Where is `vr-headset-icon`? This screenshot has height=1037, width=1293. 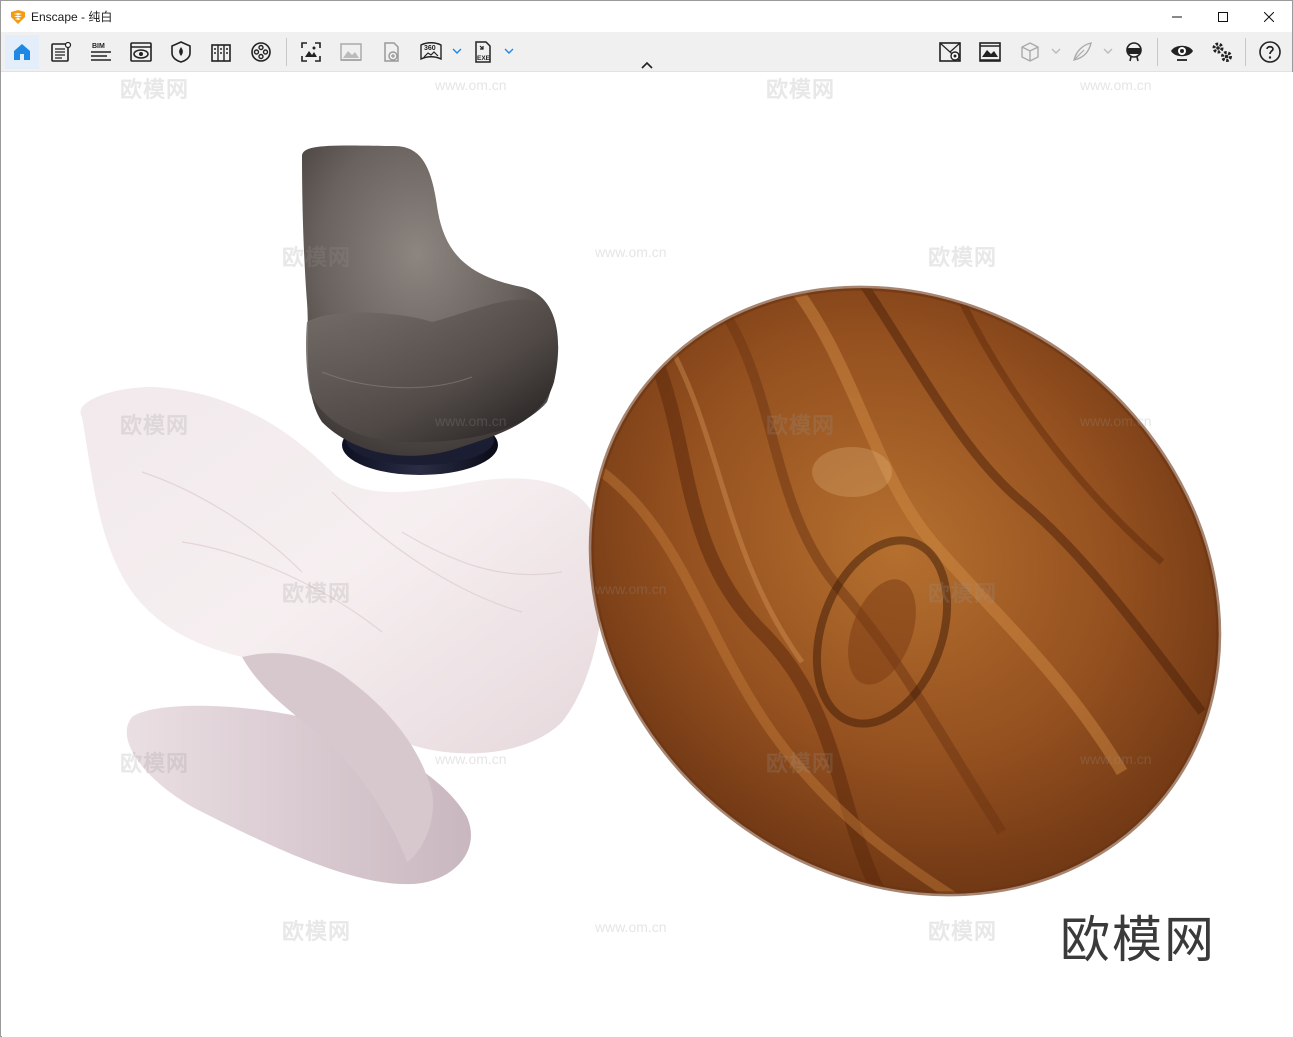 vr-headset-icon is located at coordinates (1134, 52).